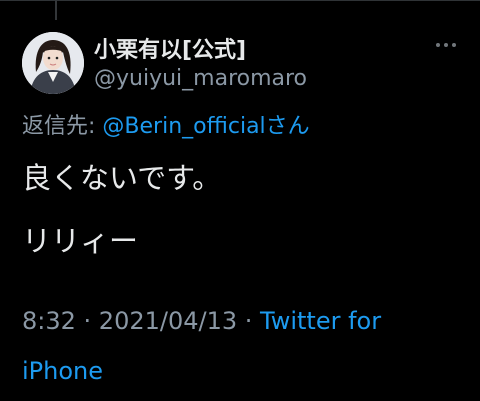 The height and width of the screenshot is (401, 480). Describe the element at coordinates (287, 126) in the screenshot. I see `reply-mention-suffix: さん` at that location.